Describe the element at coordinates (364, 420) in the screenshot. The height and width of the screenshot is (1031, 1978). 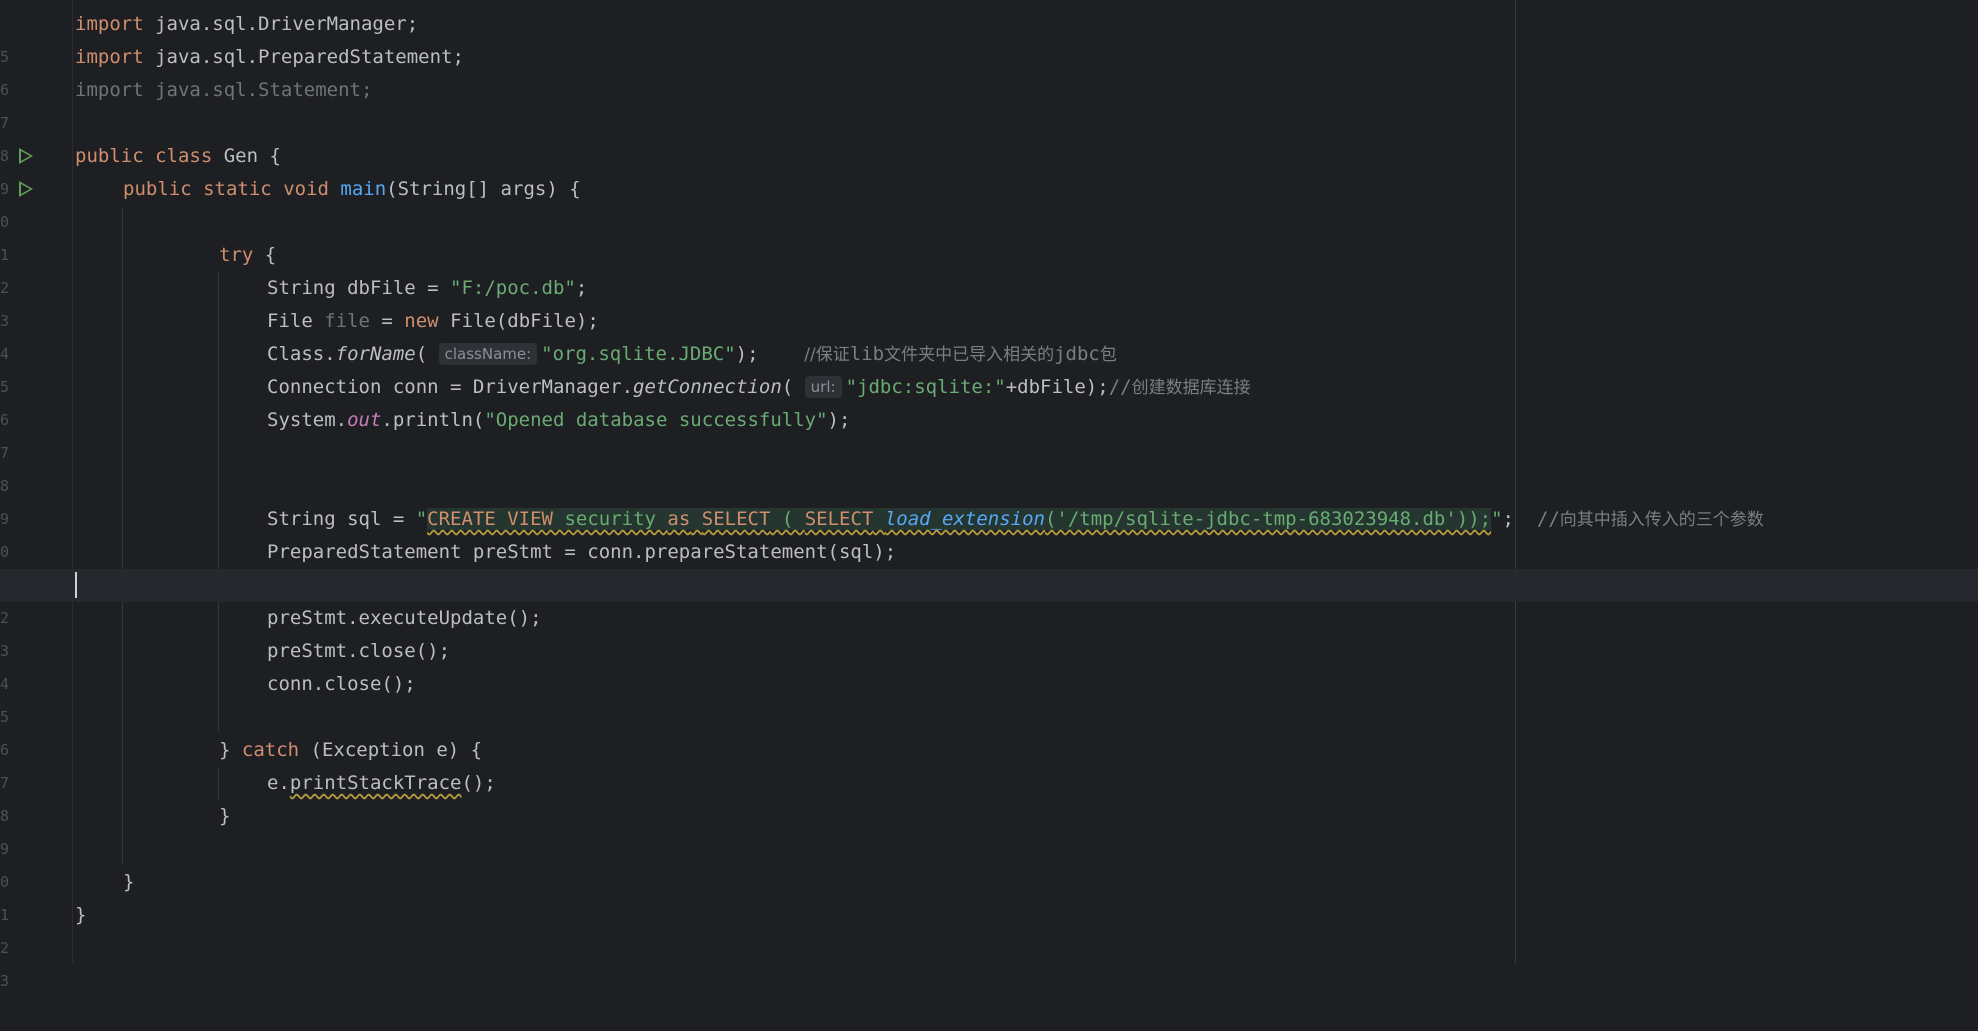
I see `static-field: out` at that location.